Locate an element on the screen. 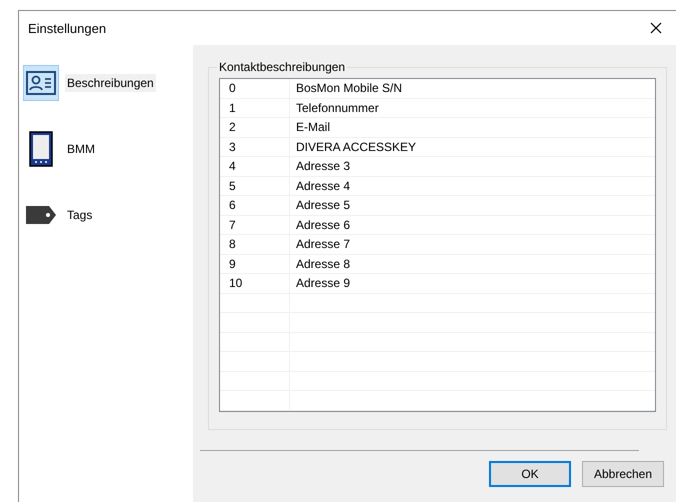 This screenshot has width=676, height=502. tag-icon is located at coordinates (41, 215).